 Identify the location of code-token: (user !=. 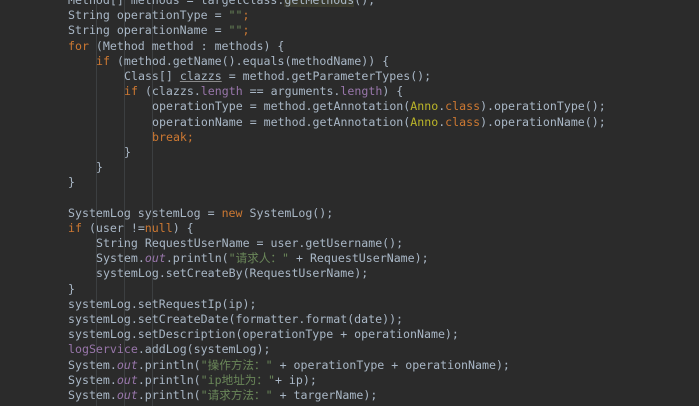
(116, 227).